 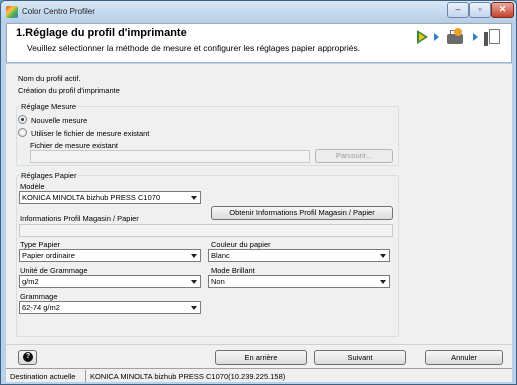 What do you see at coordinates (49, 106) in the screenshot?
I see `measure-settings-title: Réglage Mesure` at bounding box center [49, 106].